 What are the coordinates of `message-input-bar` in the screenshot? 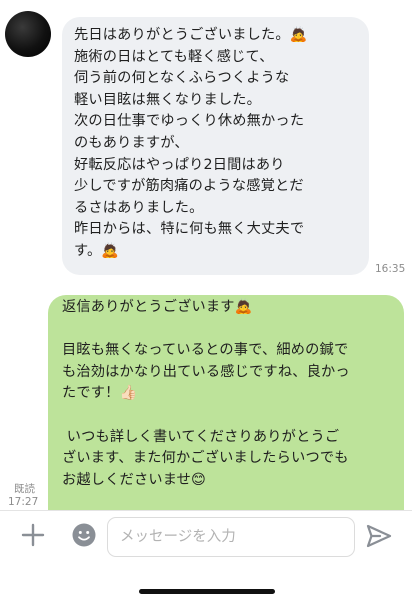 It's located at (206, 537).